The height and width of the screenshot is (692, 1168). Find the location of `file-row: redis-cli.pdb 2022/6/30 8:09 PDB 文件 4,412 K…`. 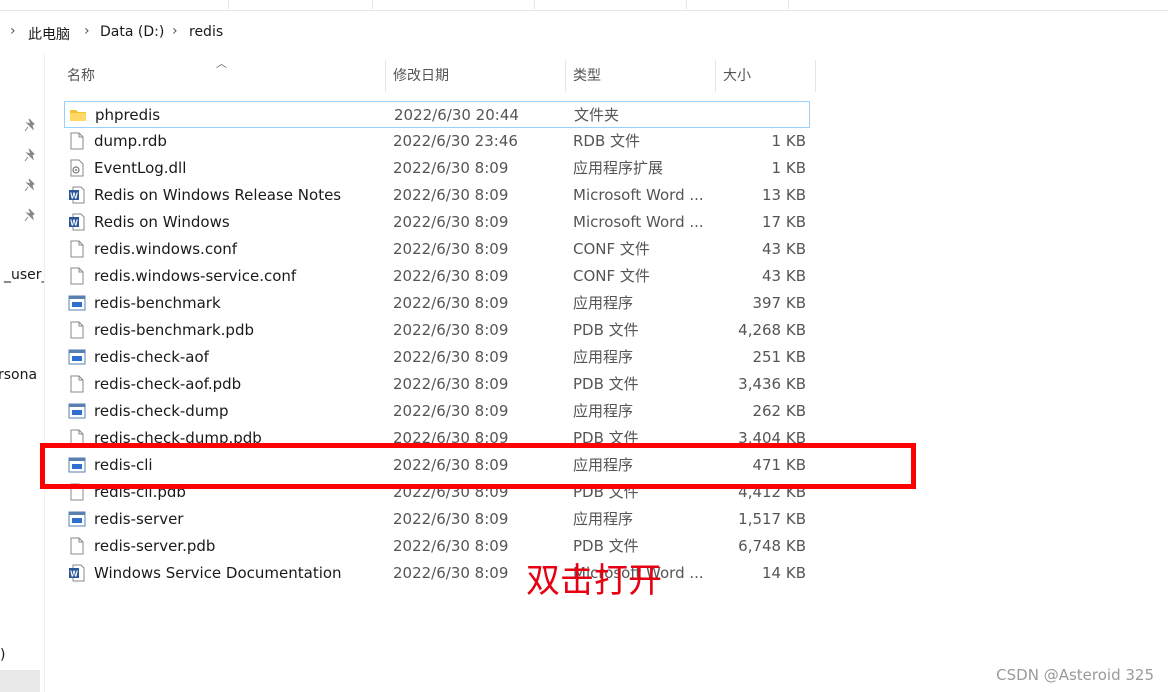

file-row: redis-cli.pdb 2022/6/30 8:09 PDB 文件 4,412 K… is located at coordinates (437, 492).